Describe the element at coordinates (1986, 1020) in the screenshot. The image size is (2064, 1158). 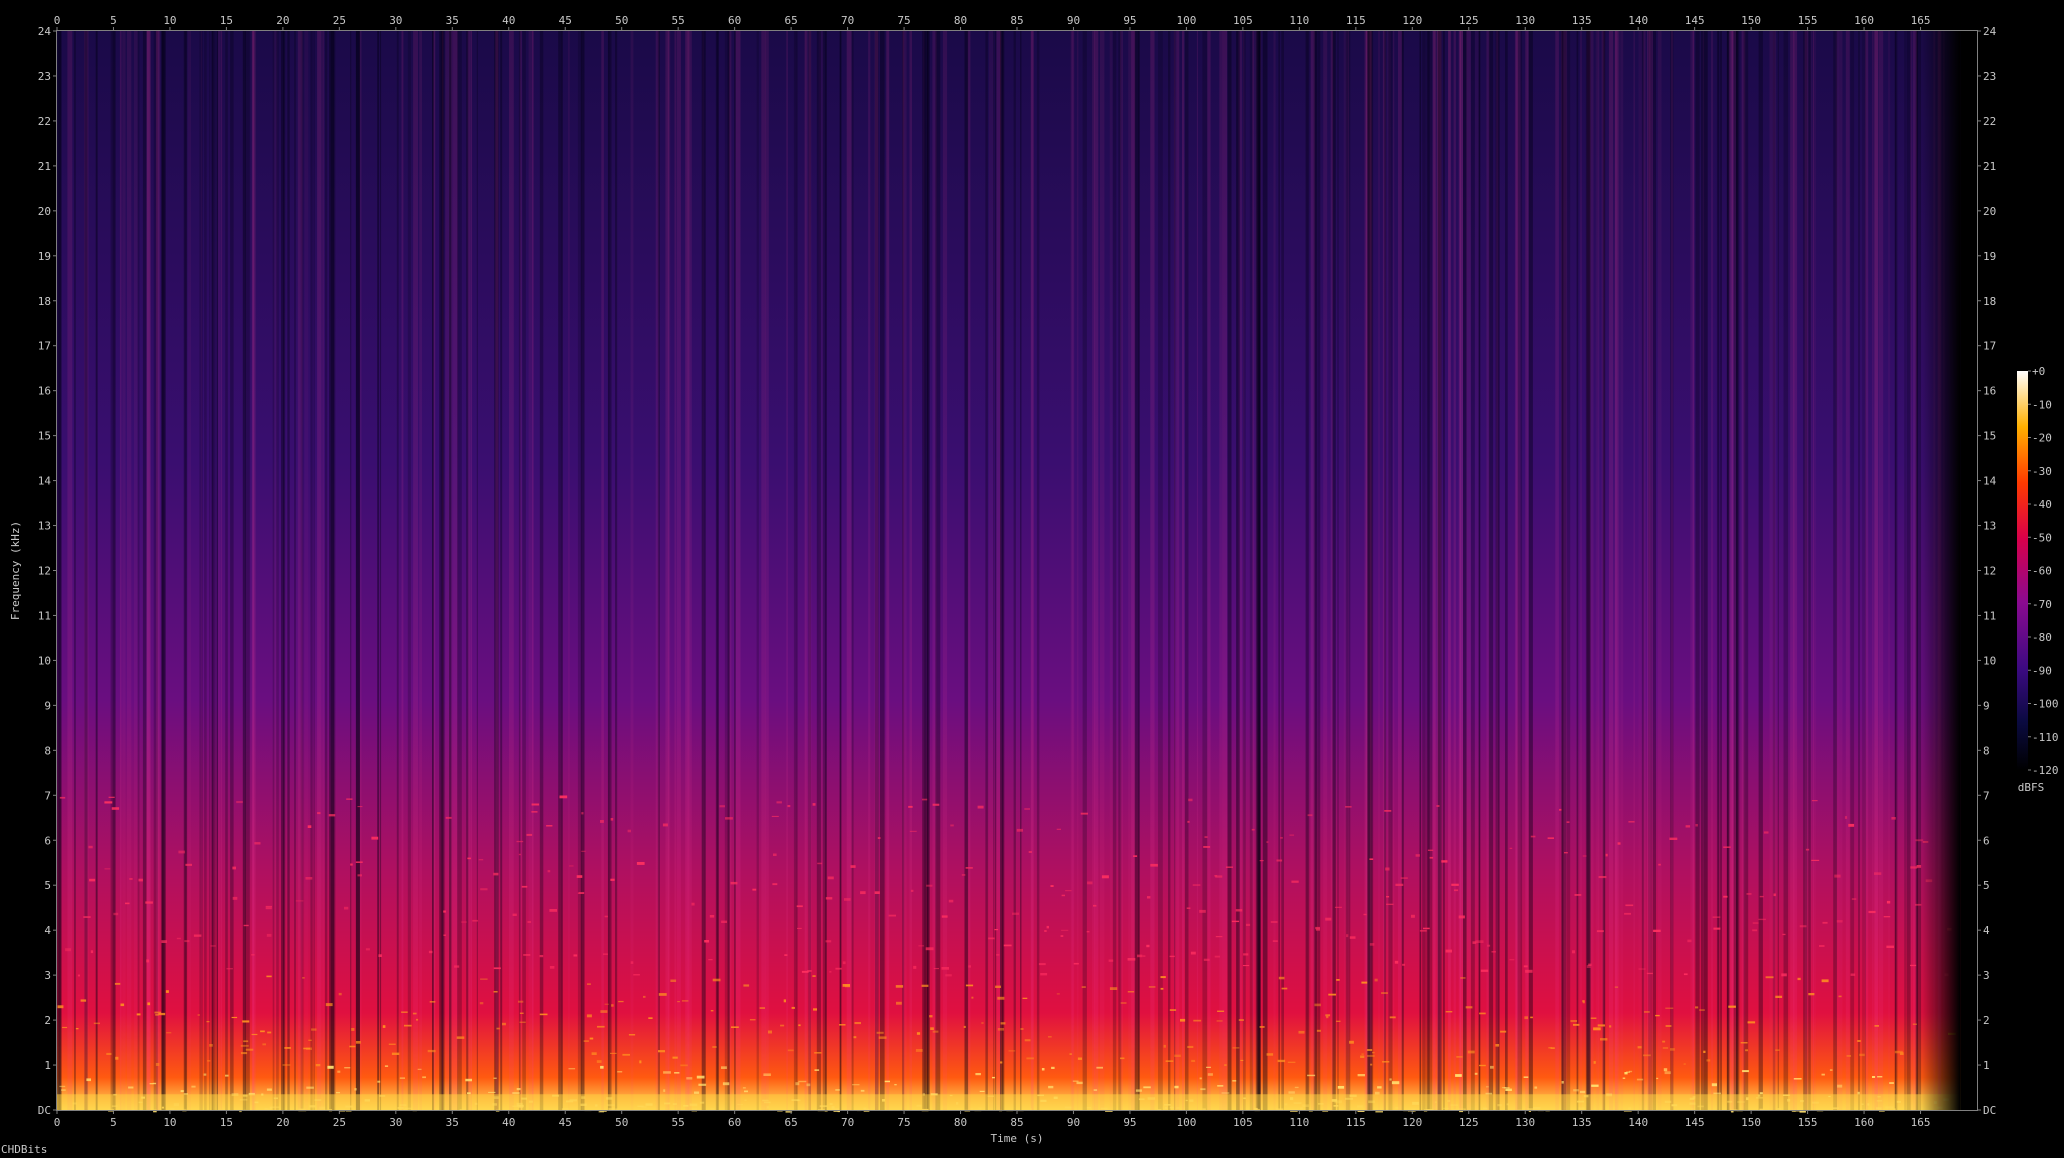
I see `y-tick-label-right: 2` at that location.